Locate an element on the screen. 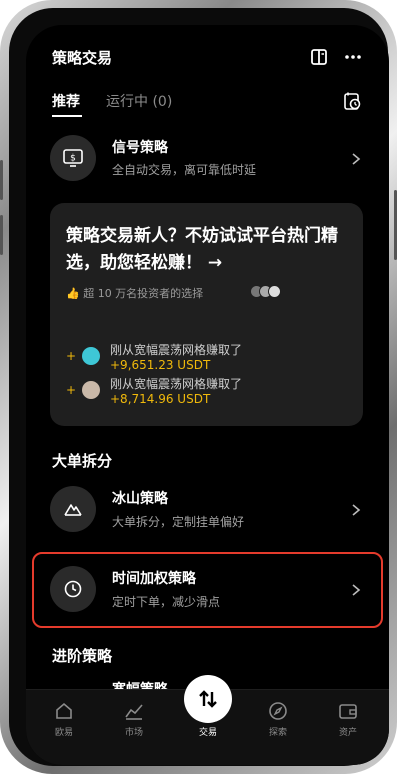  tab-underline is located at coordinates (67, 116).